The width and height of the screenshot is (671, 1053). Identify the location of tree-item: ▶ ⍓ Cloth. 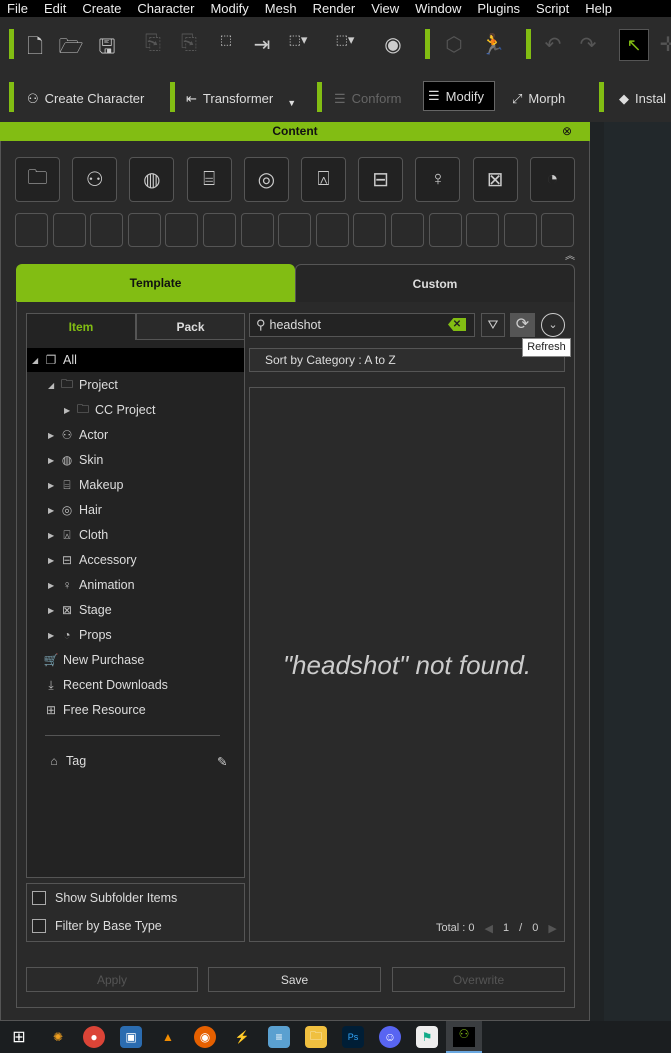
(135, 535).